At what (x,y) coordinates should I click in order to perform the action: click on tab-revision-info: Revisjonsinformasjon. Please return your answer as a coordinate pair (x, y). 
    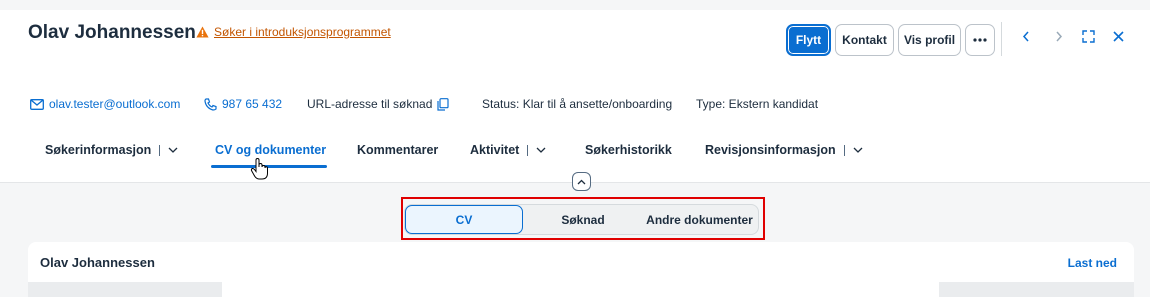
    Looking at the image, I should click on (784, 150).